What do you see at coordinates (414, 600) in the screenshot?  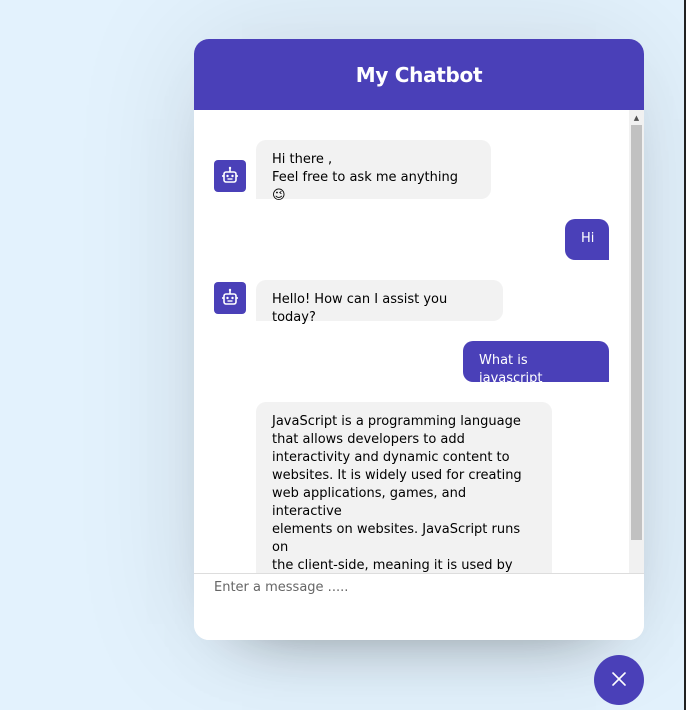 I see `message-input` at bounding box center [414, 600].